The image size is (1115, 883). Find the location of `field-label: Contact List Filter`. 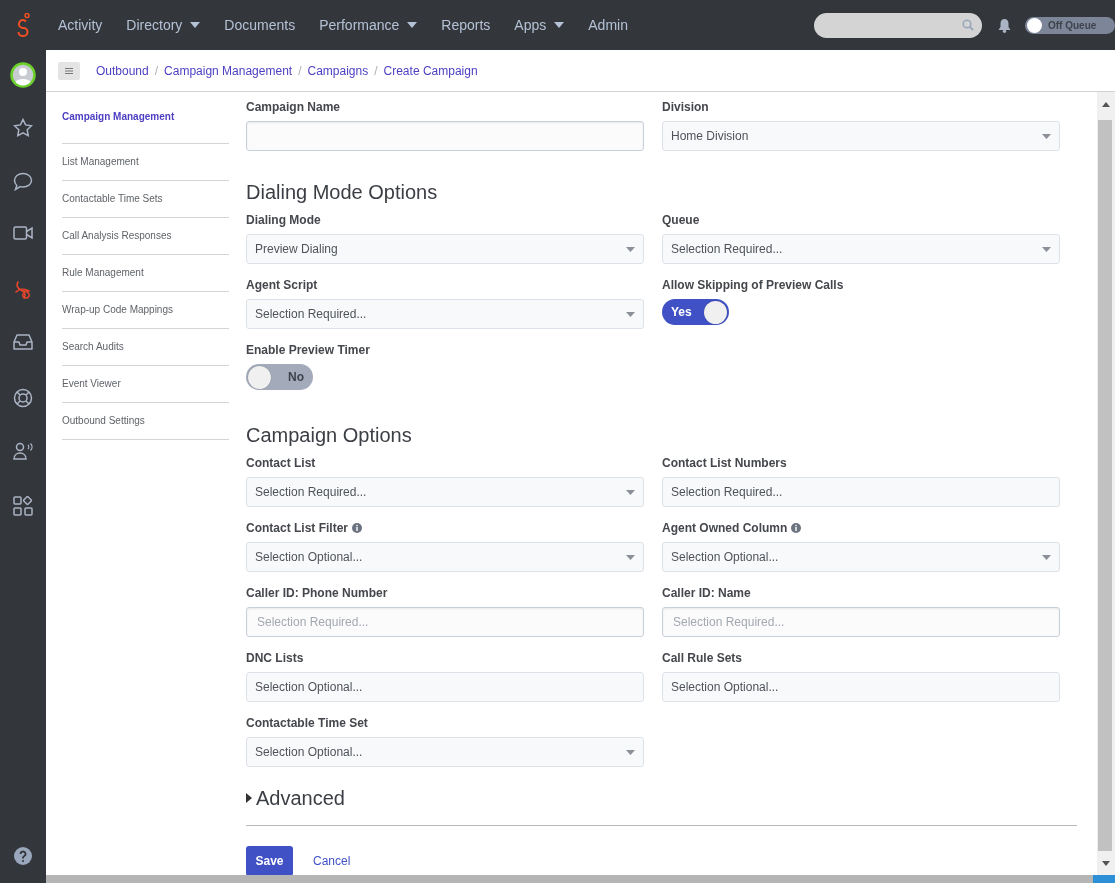

field-label: Contact List Filter is located at coordinates (297, 528).